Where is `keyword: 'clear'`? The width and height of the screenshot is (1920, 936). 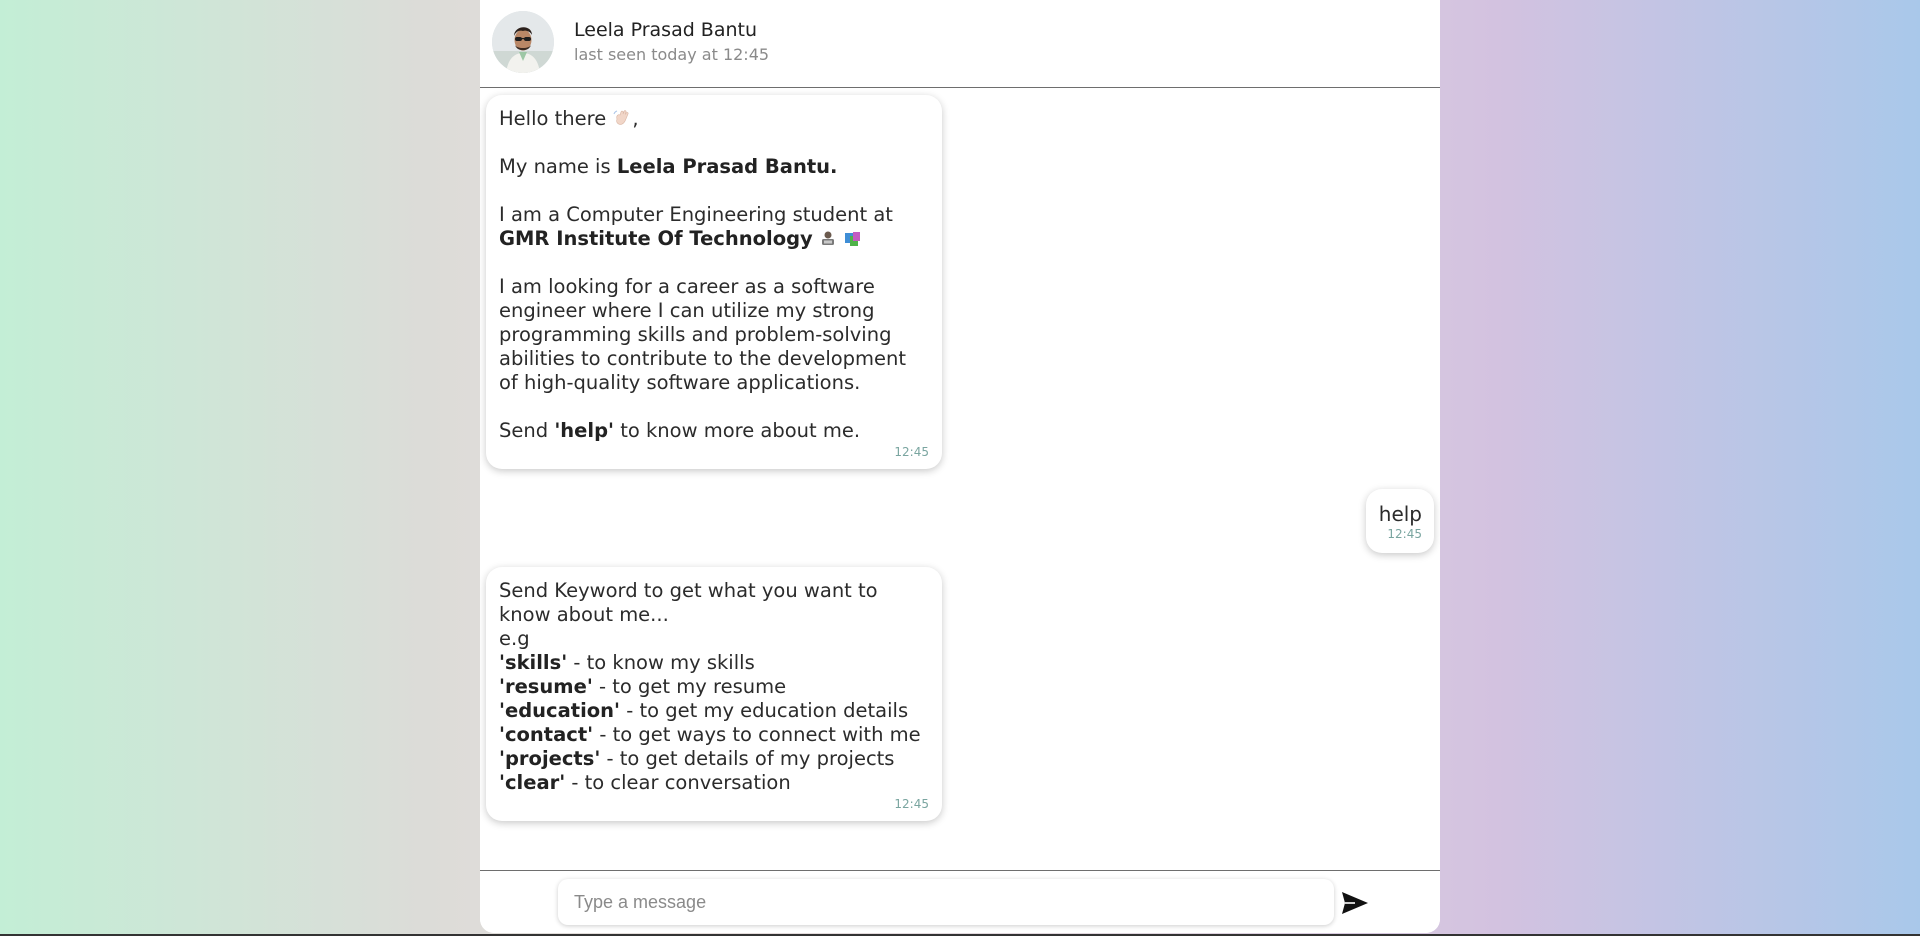 keyword: 'clear' is located at coordinates (532, 782).